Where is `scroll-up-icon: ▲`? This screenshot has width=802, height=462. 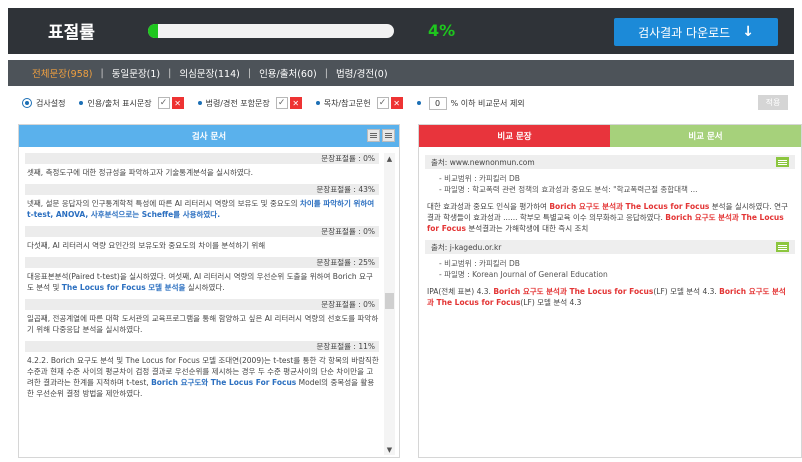 scroll-up-icon: ▲ is located at coordinates (389, 158).